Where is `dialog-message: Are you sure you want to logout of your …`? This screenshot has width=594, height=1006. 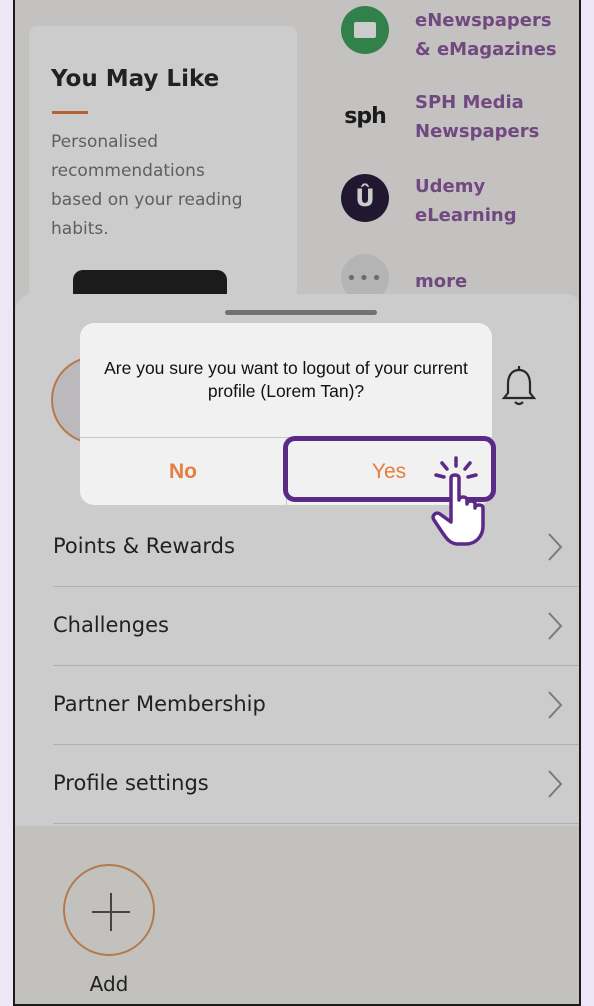 dialog-message: Are you sure you want to logout of your … is located at coordinates (286, 379).